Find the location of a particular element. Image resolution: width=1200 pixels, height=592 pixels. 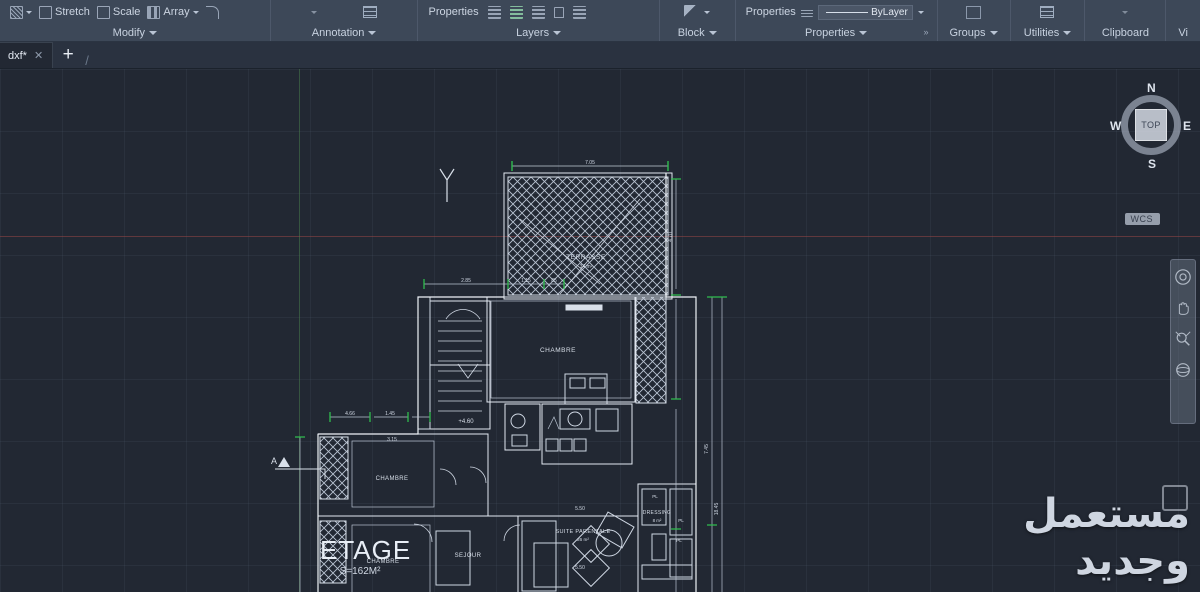

stretch-button: Stretch is located at coordinates (64, 12).